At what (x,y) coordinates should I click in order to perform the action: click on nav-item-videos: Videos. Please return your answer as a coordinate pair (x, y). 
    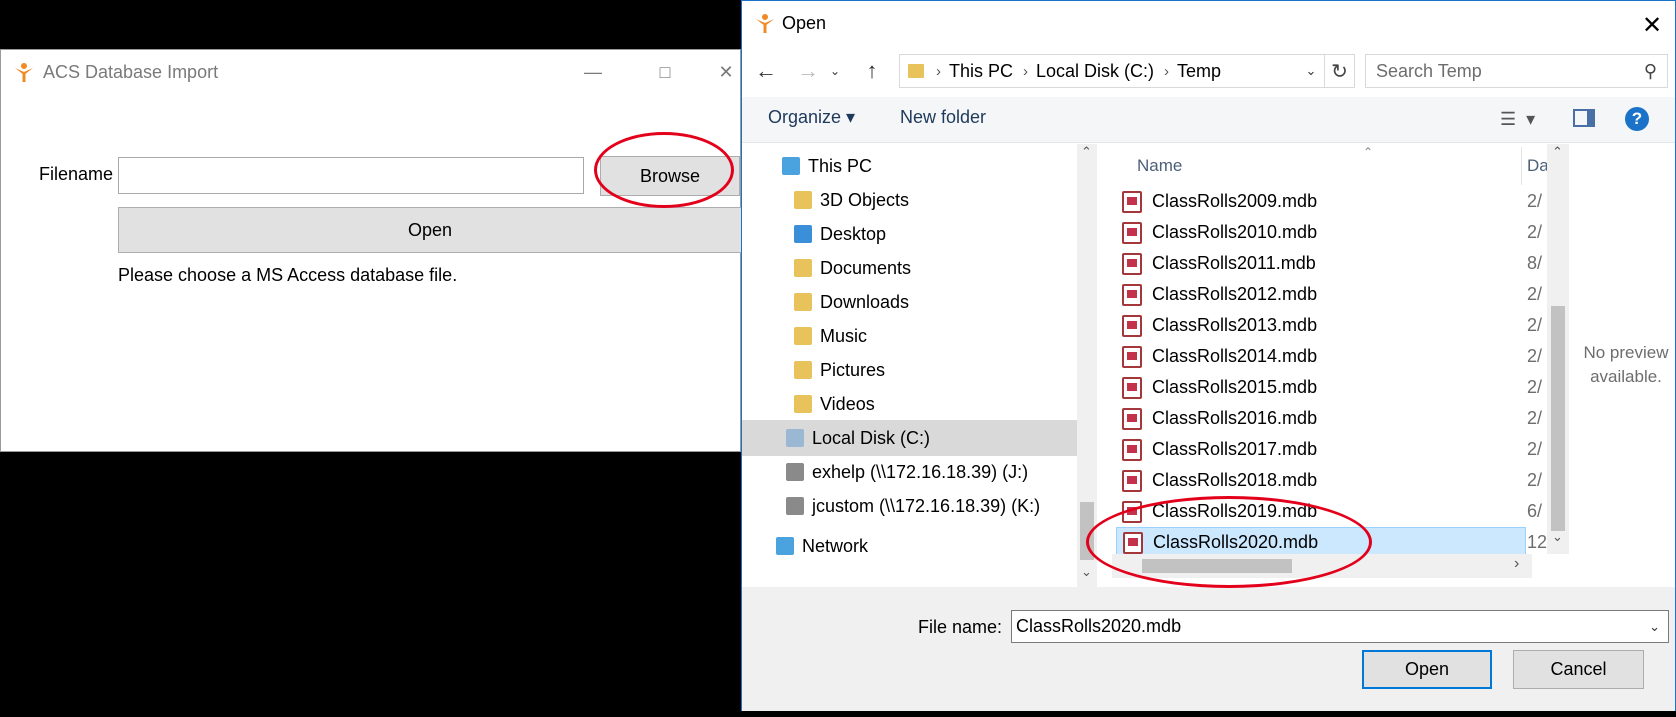
    Looking at the image, I should click on (910, 404).